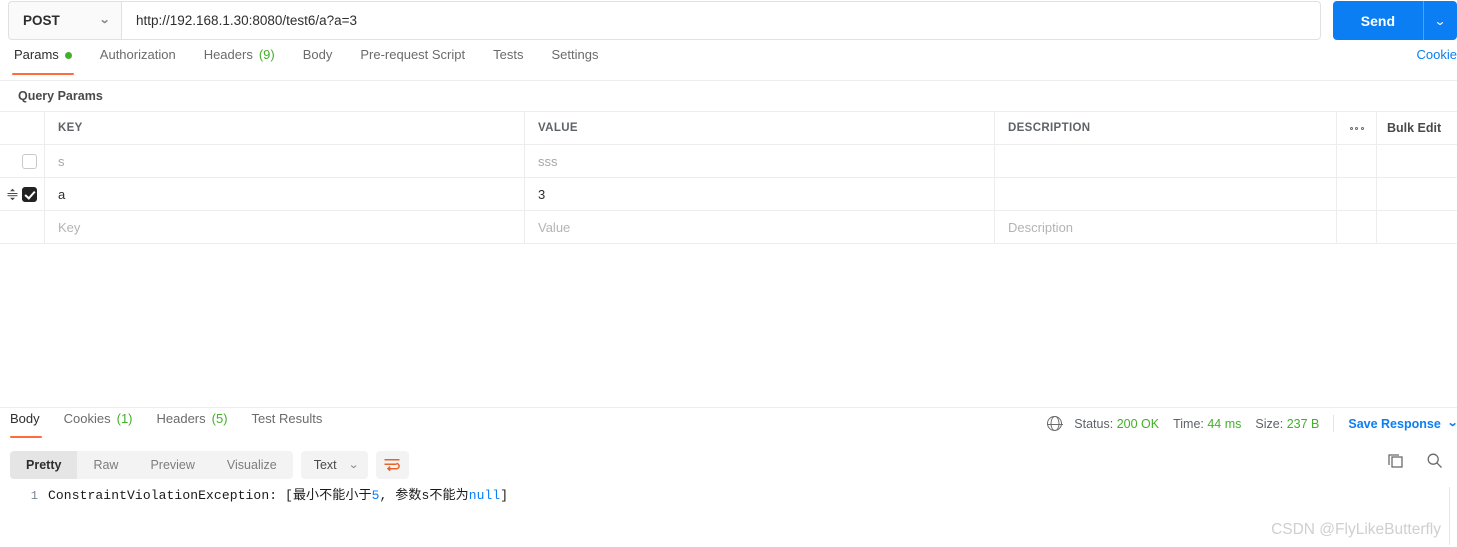 This screenshot has width=1457, height=547. Describe the element at coordinates (137, 54) in the screenshot. I see `tab-authorization-label: Authorization` at that location.